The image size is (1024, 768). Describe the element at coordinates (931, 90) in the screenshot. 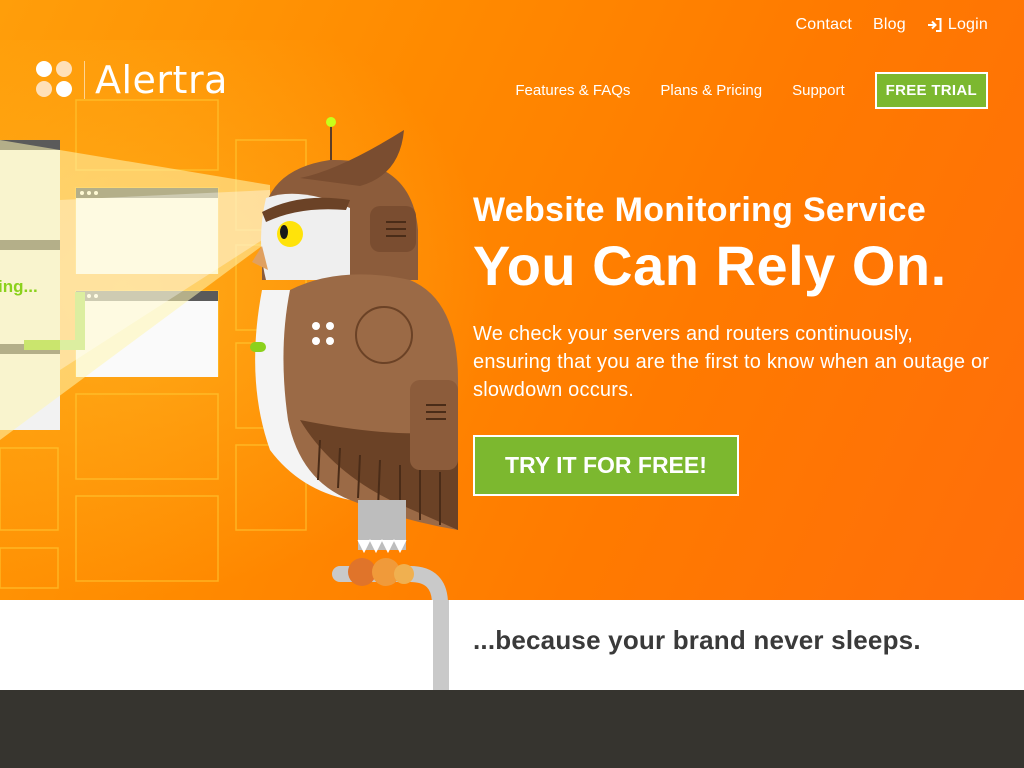

I see `free-trial-button: FREE TRIAL` at that location.